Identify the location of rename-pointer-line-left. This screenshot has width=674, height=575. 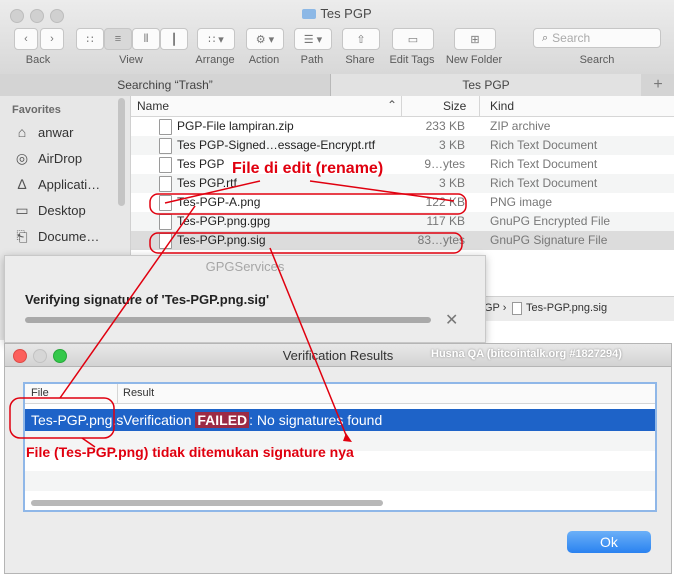
(212, 192).